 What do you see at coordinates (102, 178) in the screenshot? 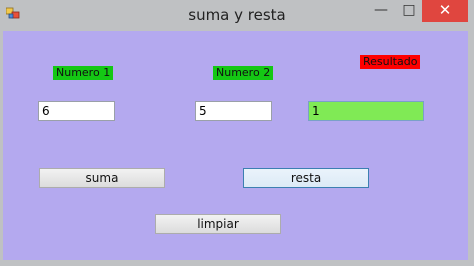
I see `suma-button: suma` at bounding box center [102, 178].